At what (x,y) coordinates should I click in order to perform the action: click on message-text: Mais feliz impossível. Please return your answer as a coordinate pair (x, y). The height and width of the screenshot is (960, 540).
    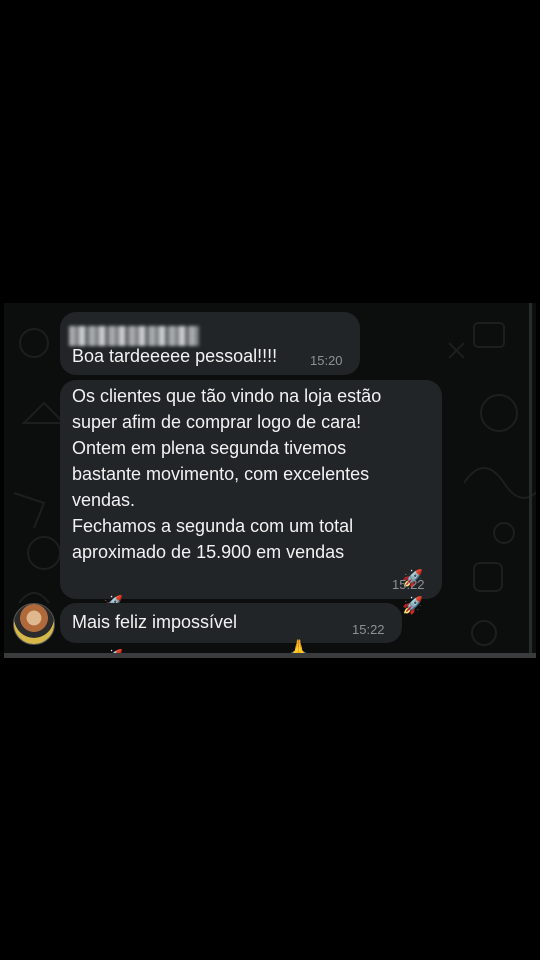
    Looking at the image, I should click on (155, 622).